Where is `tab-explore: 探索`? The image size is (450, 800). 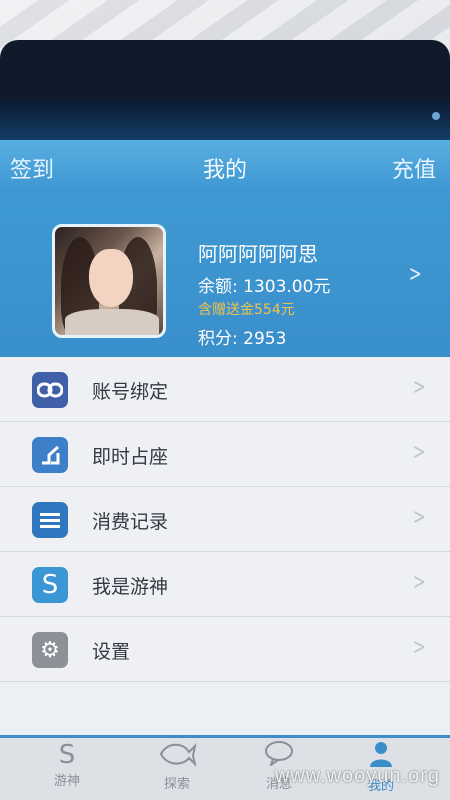
tab-explore: 探索 is located at coordinates (177, 769).